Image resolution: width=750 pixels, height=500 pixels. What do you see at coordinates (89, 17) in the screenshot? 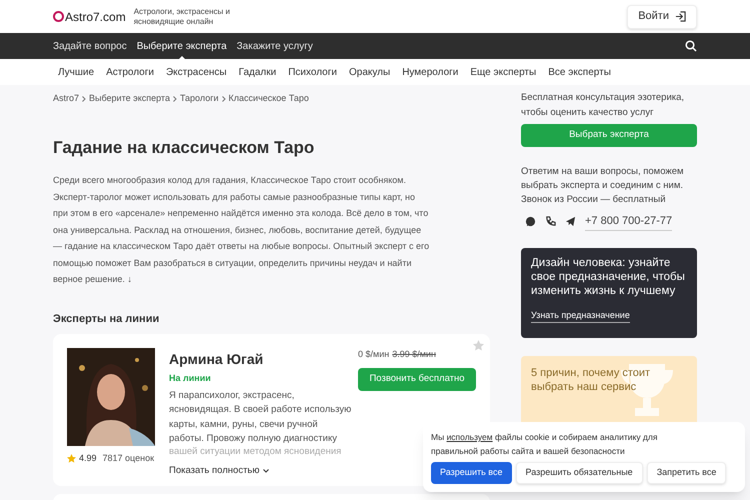
I see `logo: Astro7.com` at bounding box center [89, 17].